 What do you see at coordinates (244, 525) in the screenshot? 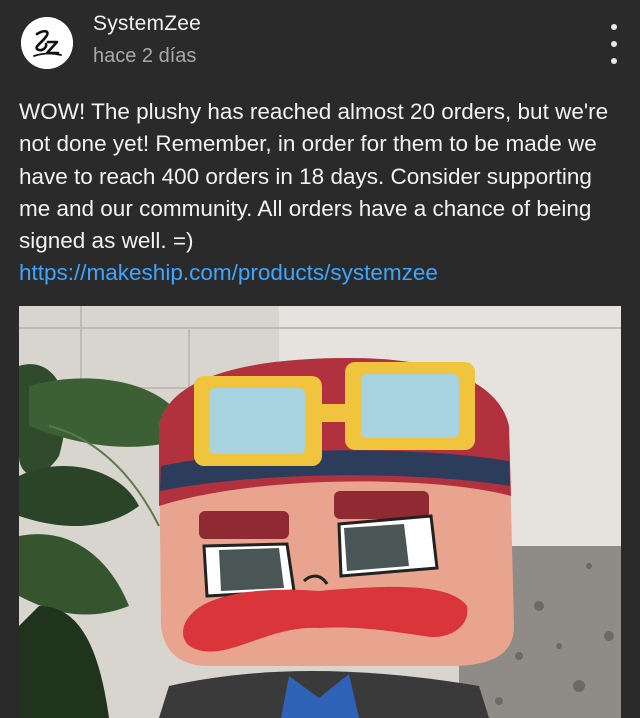
I see `plush-eyebrow-left` at bounding box center [244, 525].